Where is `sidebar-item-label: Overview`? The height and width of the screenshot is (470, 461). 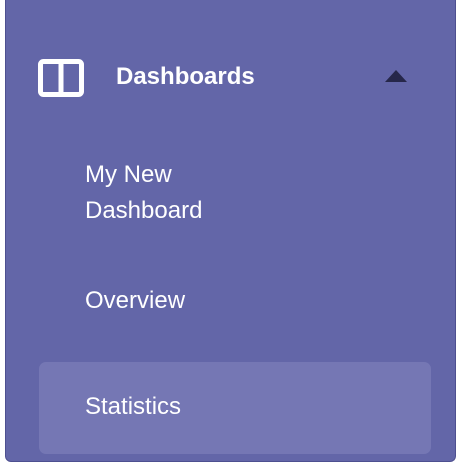 sidebar-item-label: Overview is located at coordinates (135, 300).